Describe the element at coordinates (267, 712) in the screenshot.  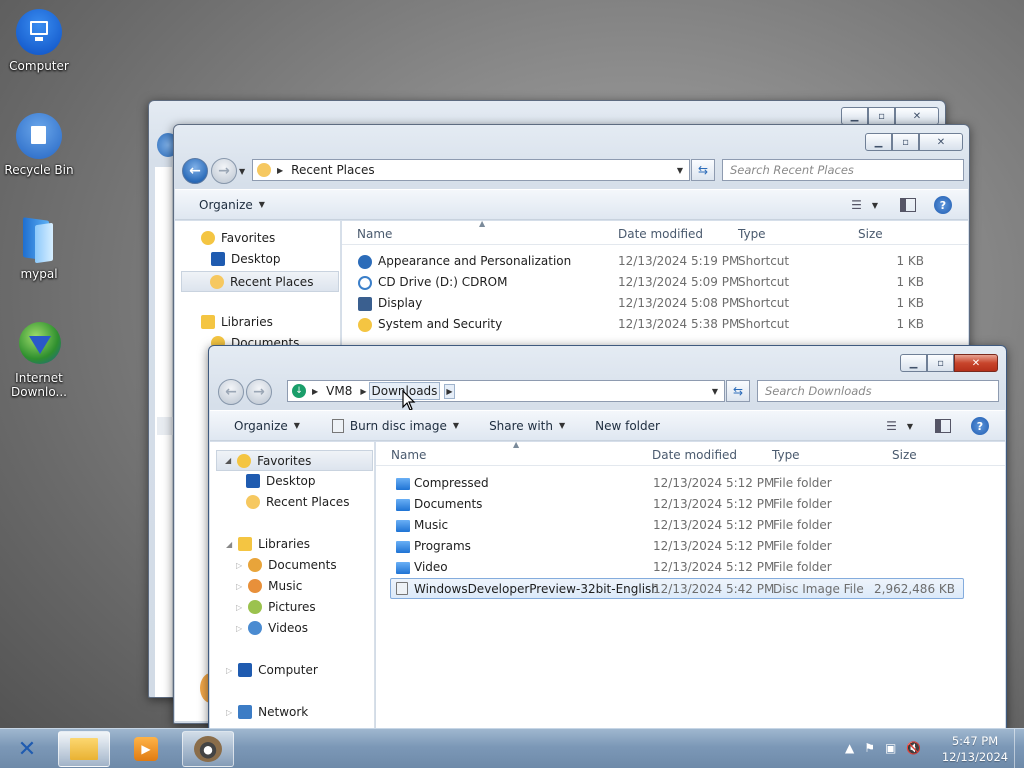
I see `nav-network: ▷ Network` at that location.